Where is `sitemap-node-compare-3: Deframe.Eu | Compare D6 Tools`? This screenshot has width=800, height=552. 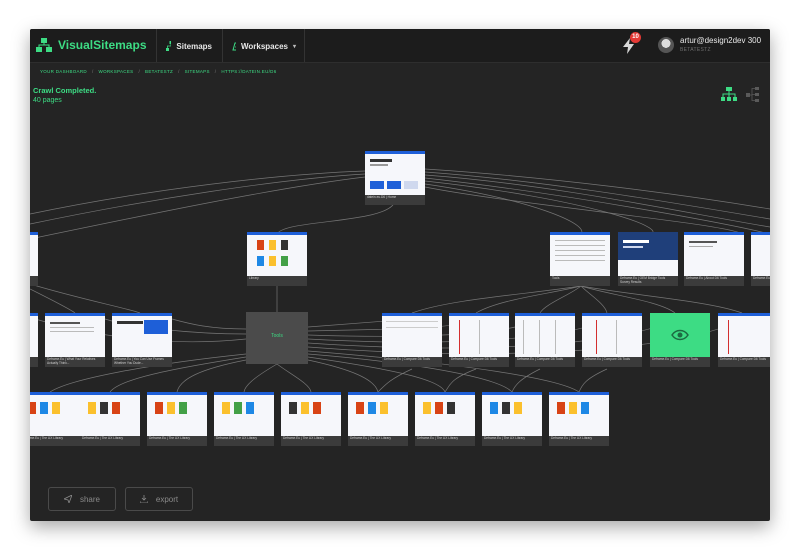
sitemap-node-compare-3: Deframe.Eu | Compare D6 Tools is located at coordinates (545, 341).